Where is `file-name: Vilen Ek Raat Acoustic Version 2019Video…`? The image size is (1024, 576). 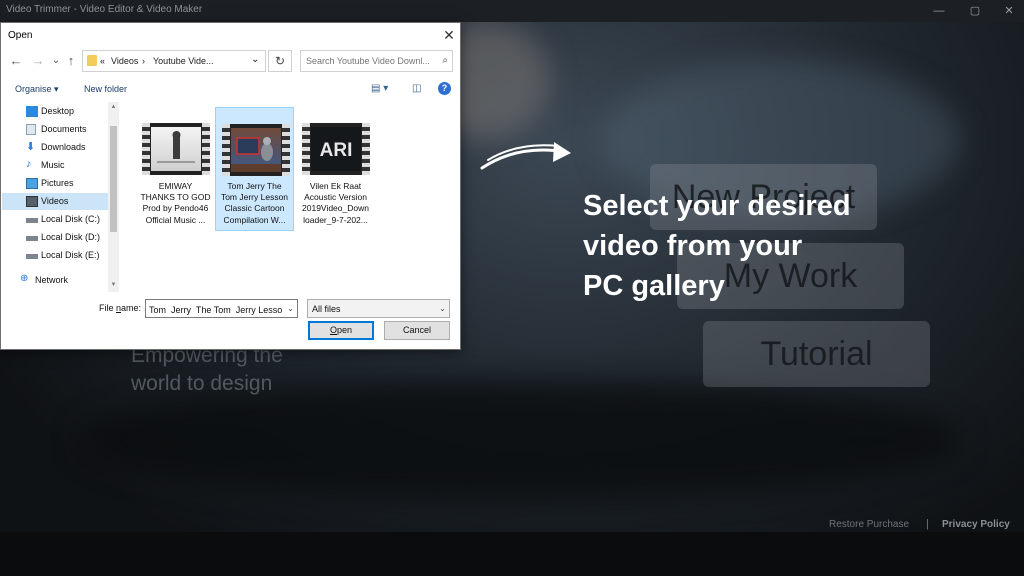
file-name: Vilen Ek Raat Acoustic Version 2019Video… is located at coordinates (335, 203).